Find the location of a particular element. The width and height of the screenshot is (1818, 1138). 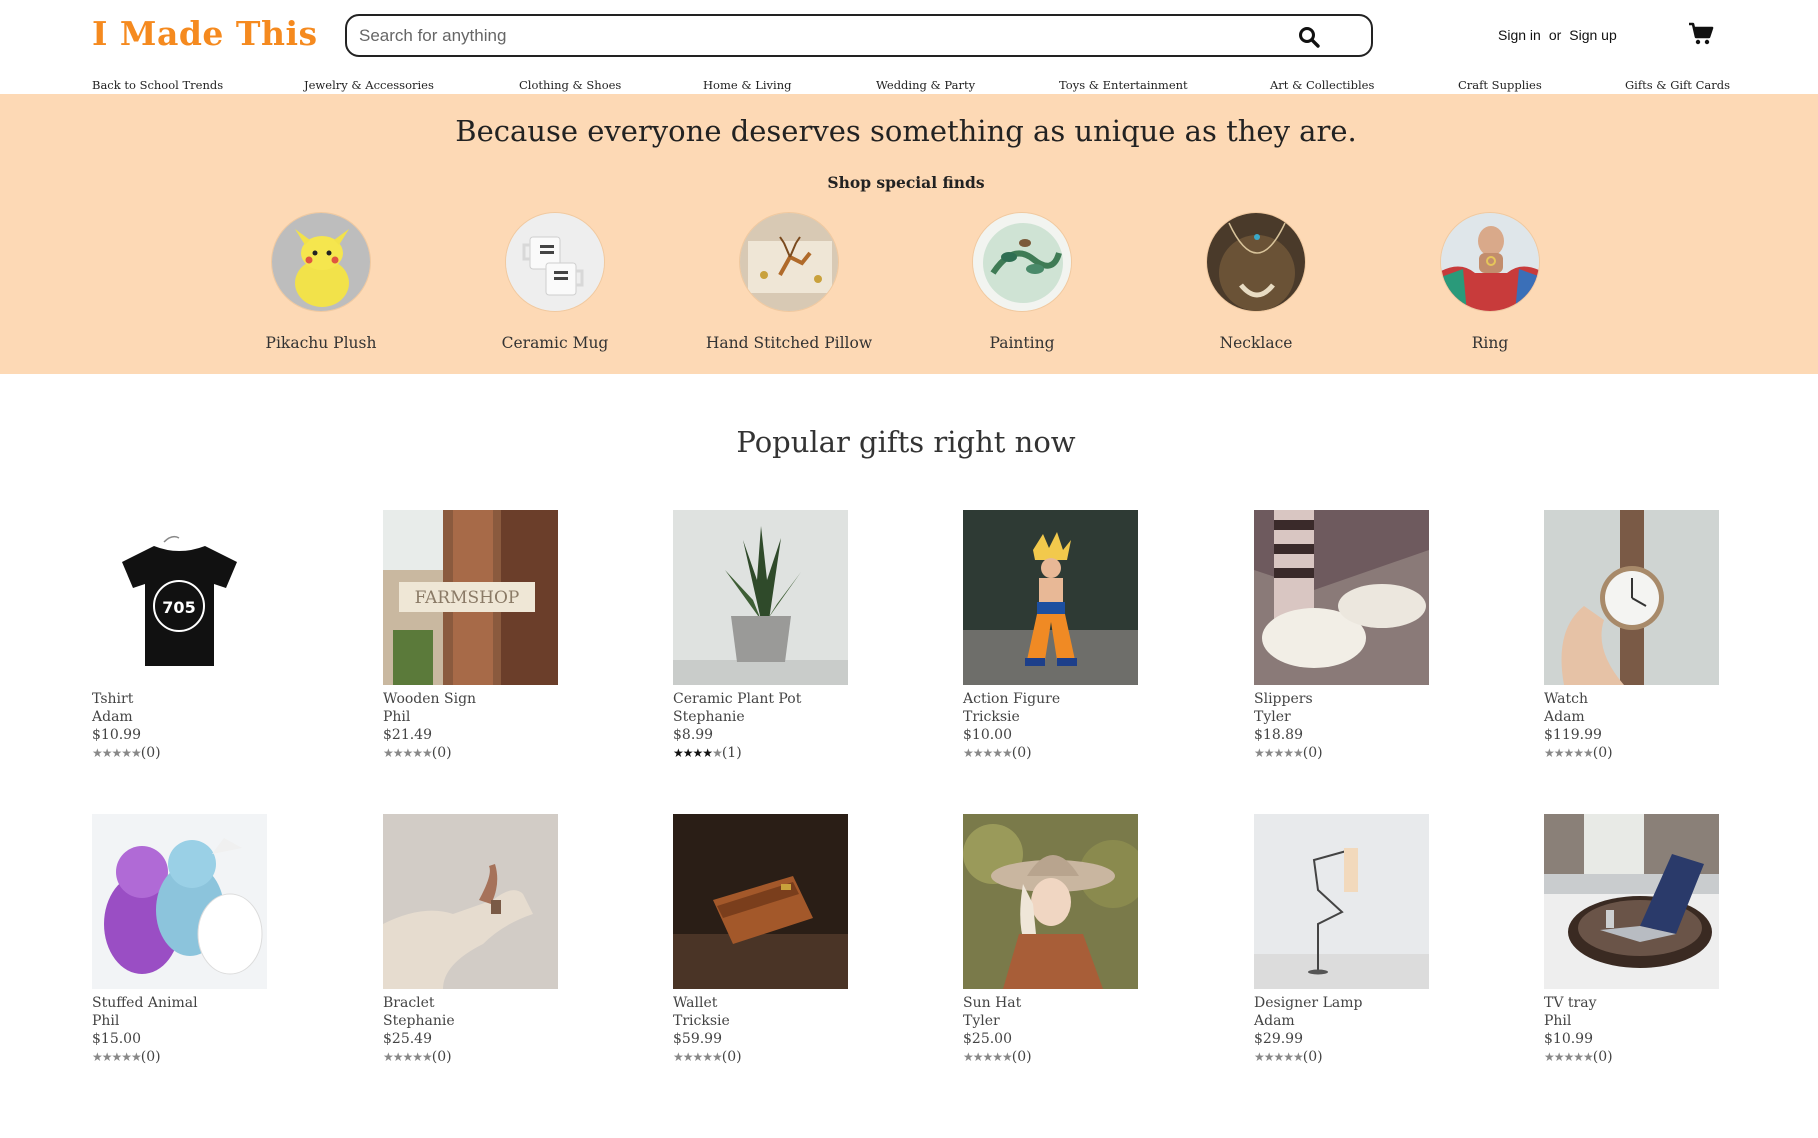

pillow-image is located at coordinates (789, 262).